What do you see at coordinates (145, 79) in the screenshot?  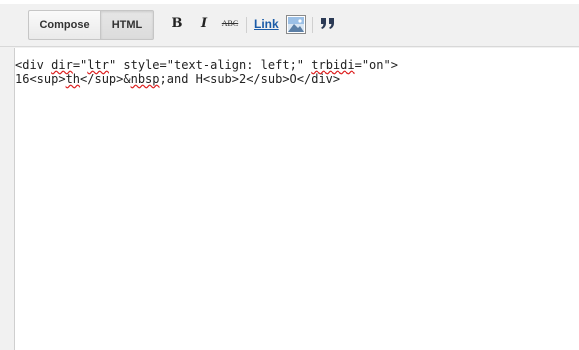 I see `misspelled-word: nbsp` at bounding box center [145, 79].